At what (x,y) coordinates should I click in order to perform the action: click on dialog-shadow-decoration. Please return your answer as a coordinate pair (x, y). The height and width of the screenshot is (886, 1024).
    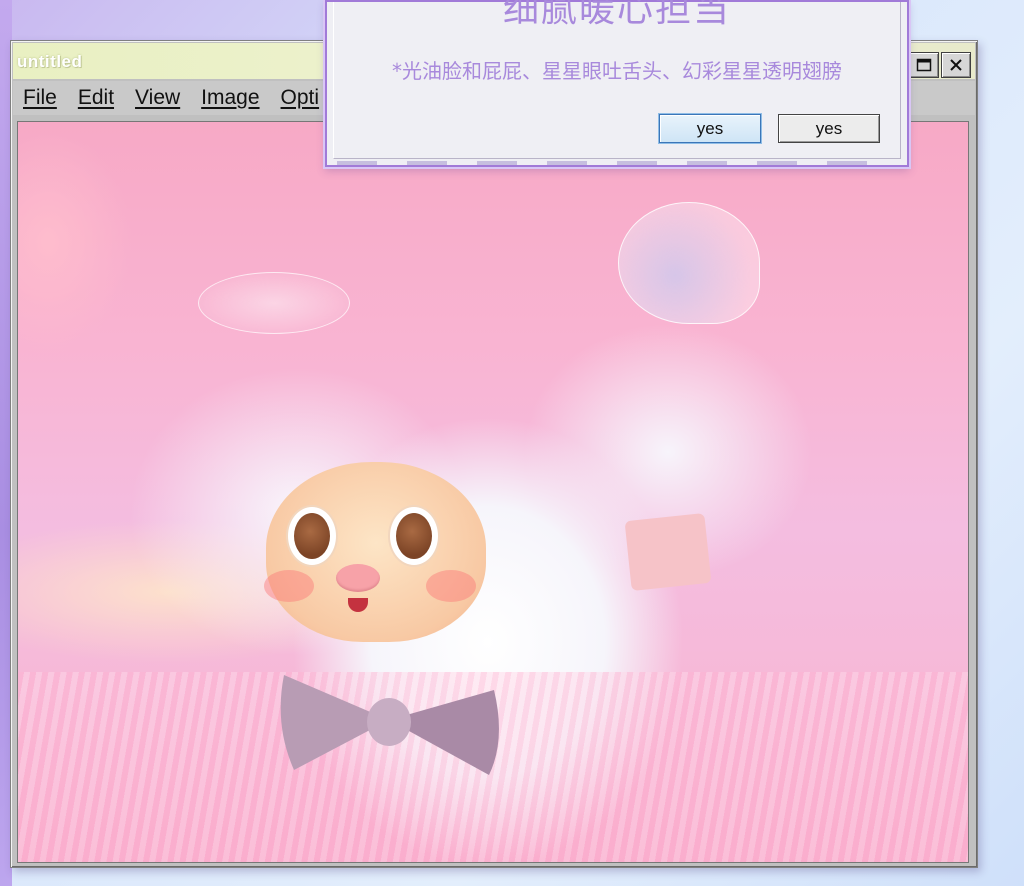
    Looking at the image, I should click on (617, 163).